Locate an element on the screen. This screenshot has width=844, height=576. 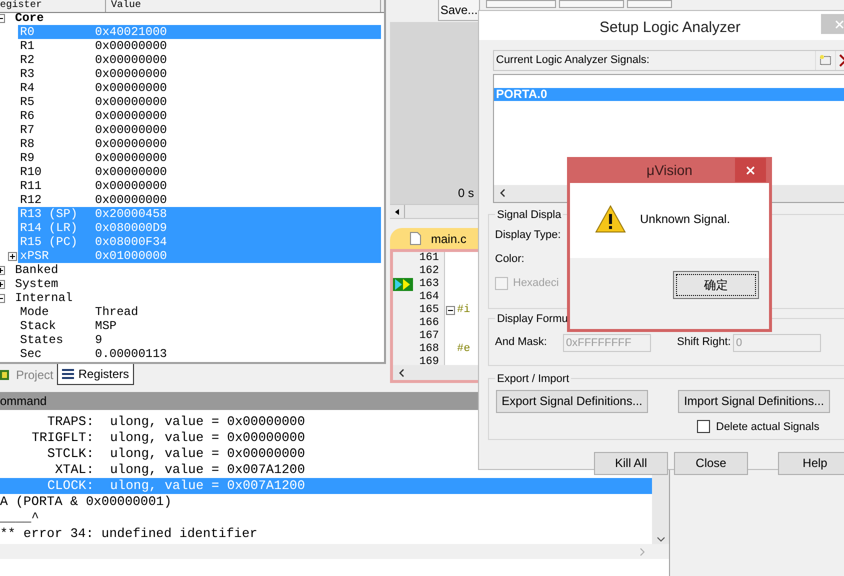
register-name: Sec is located at coordinates (31, 354).